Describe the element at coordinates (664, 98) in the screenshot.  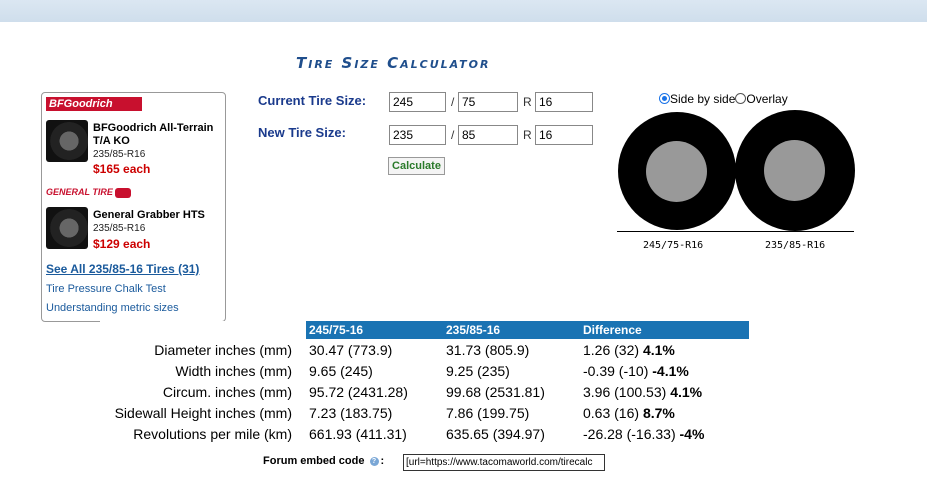
I see `side-by-side-radio` at that location.